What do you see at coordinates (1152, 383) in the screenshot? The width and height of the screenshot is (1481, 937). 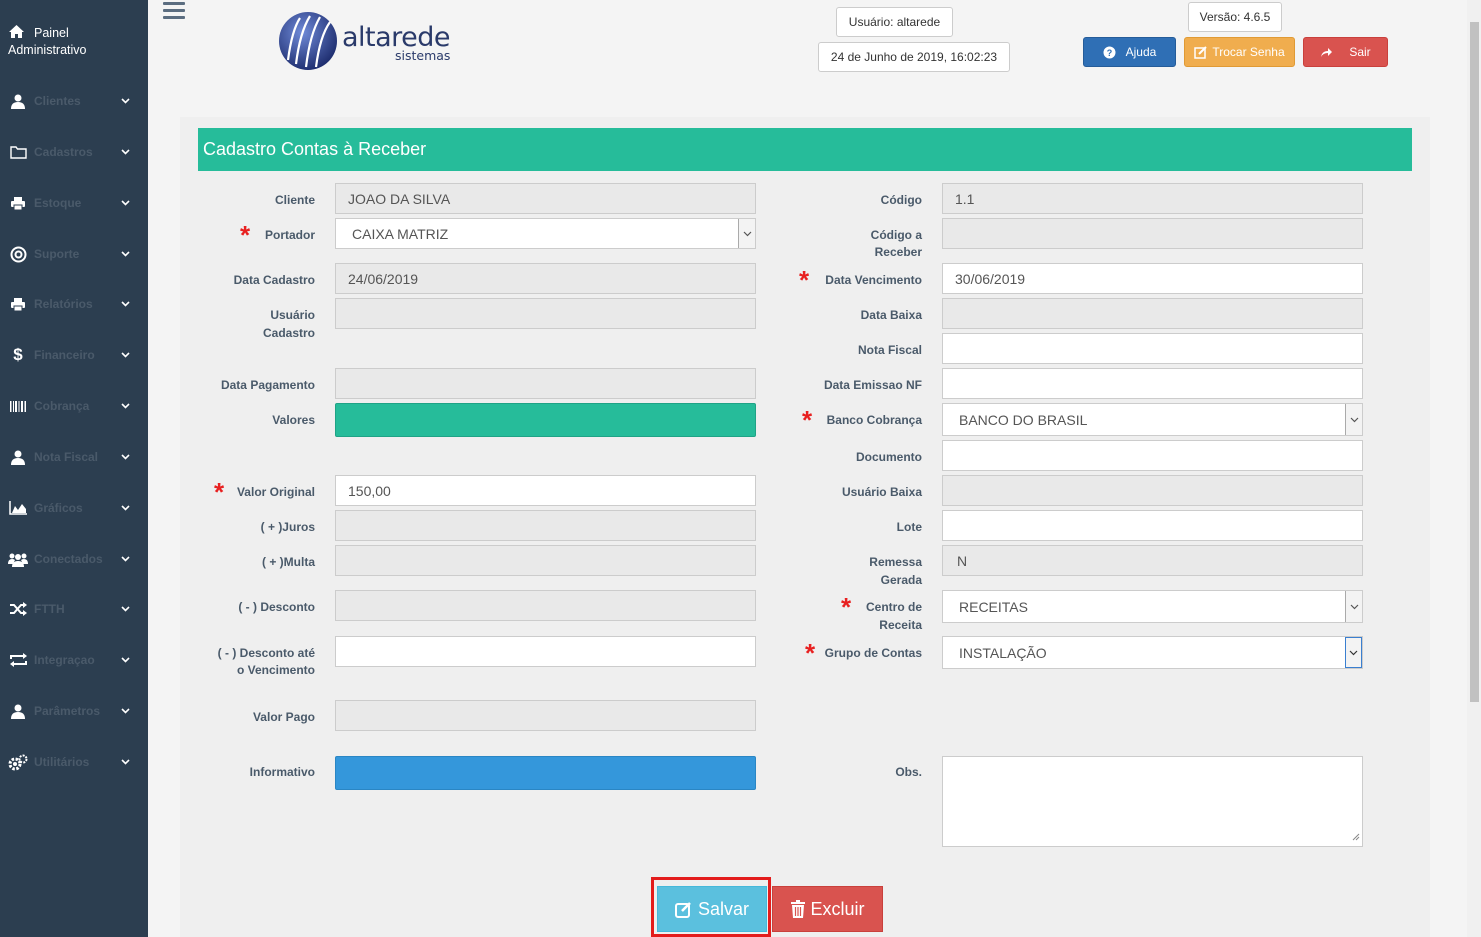 I see `data-emissao-nf-field` at bounding box center [1152, 383].